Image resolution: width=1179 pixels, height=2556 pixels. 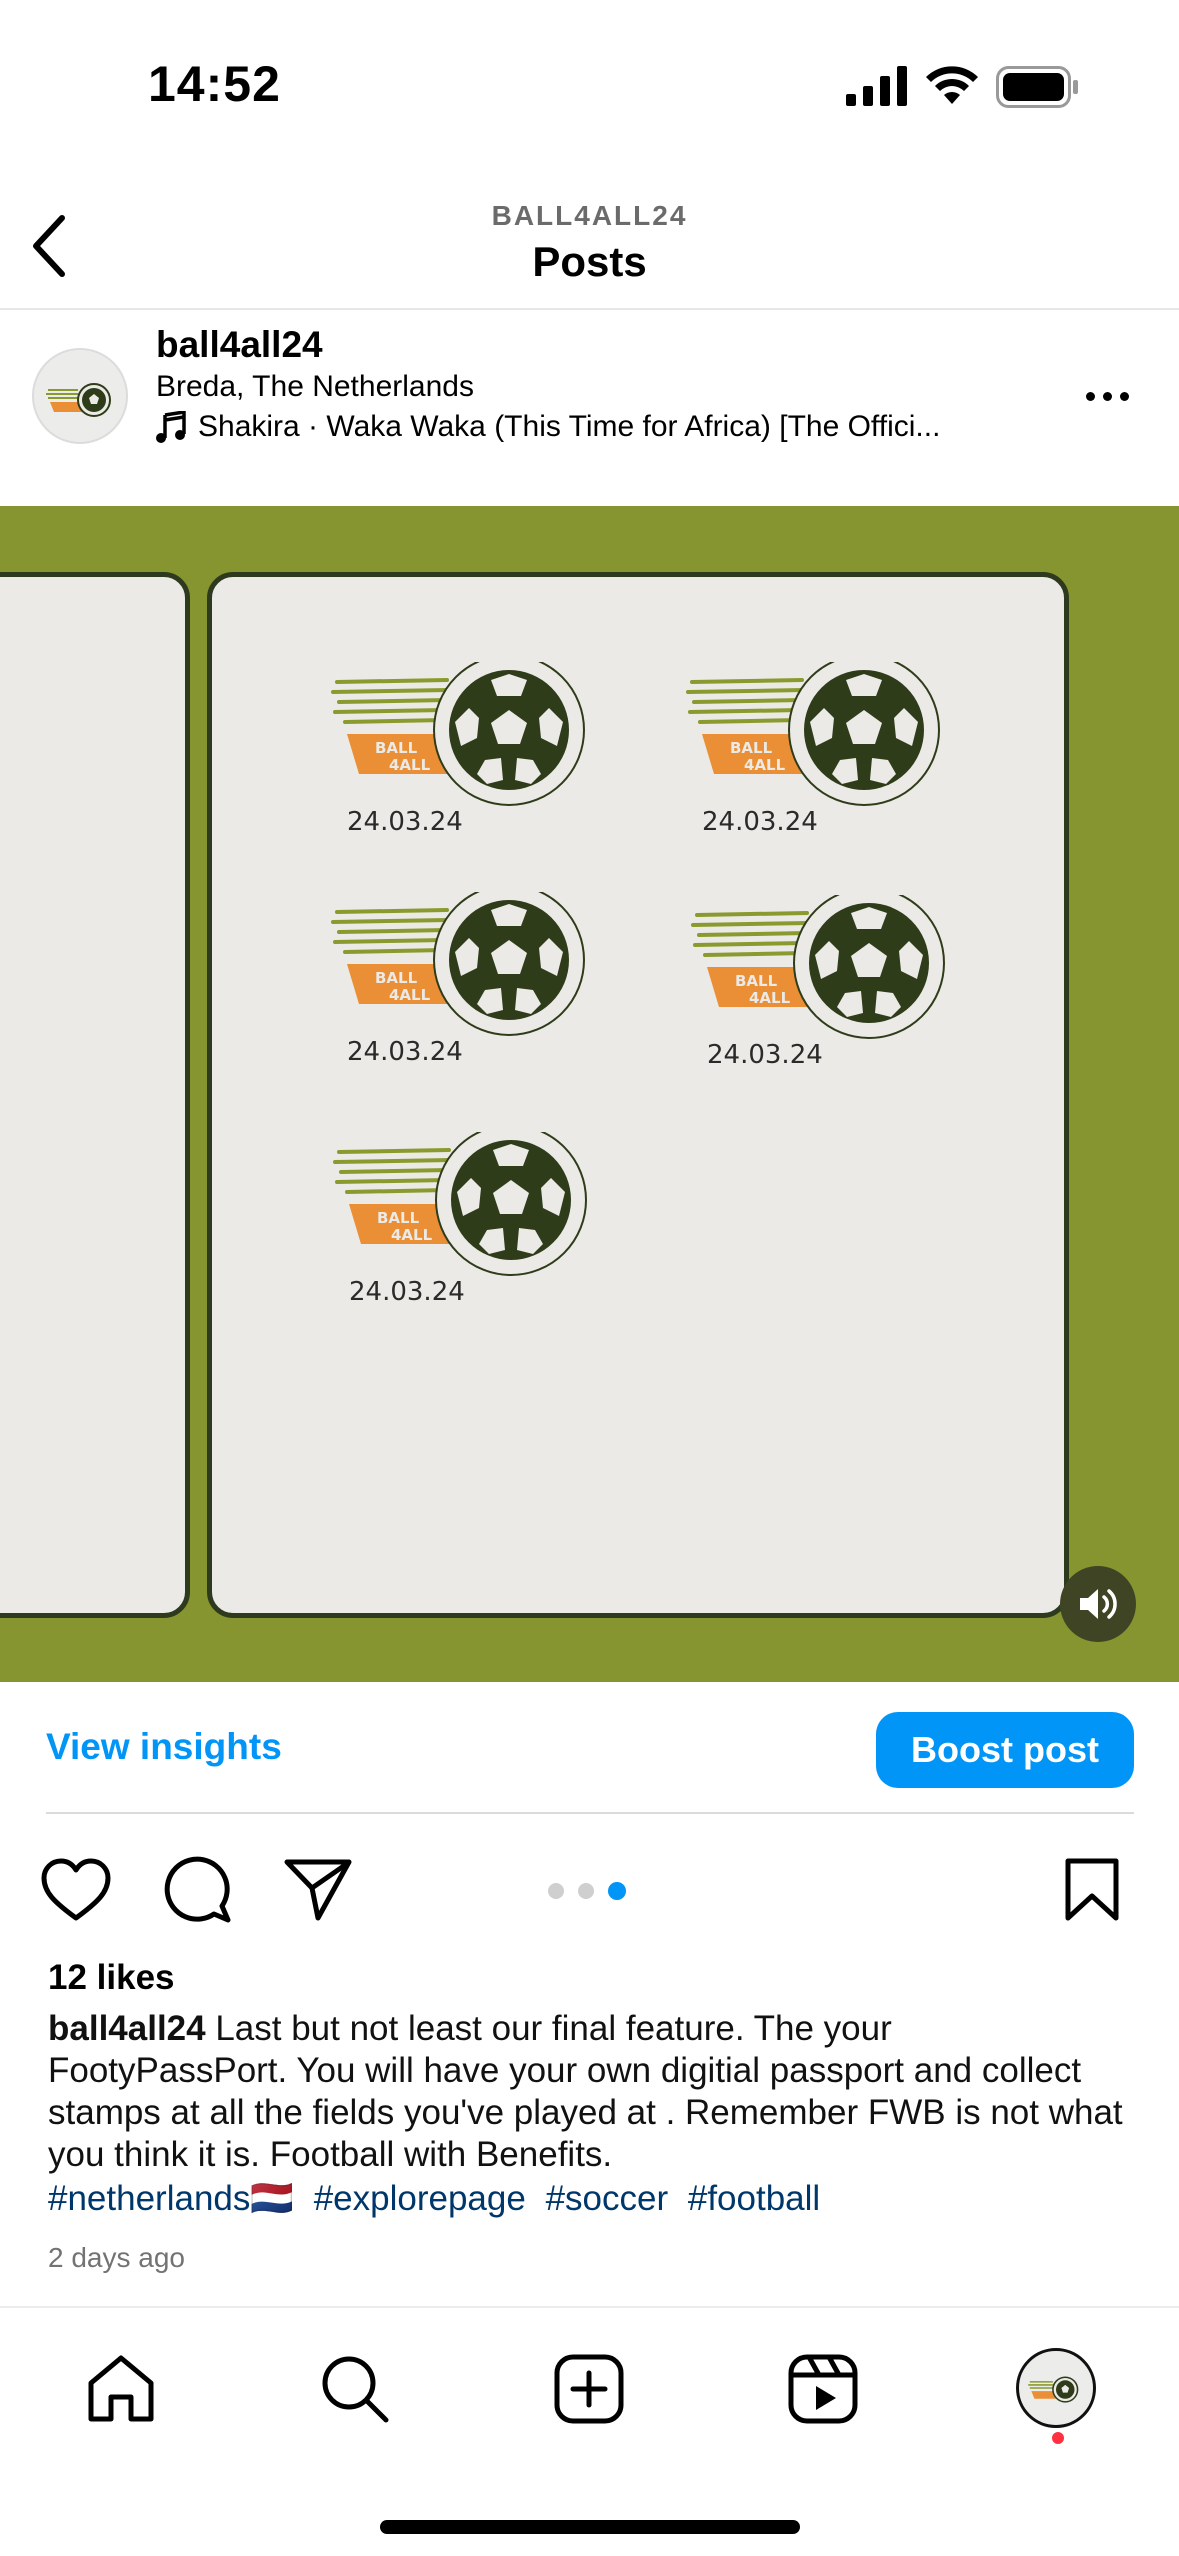 What do you see at coordinates (420, 2198) in the screenshot?
I see `hashtag-link: #explorepage` at bounding box center [420, 2198].